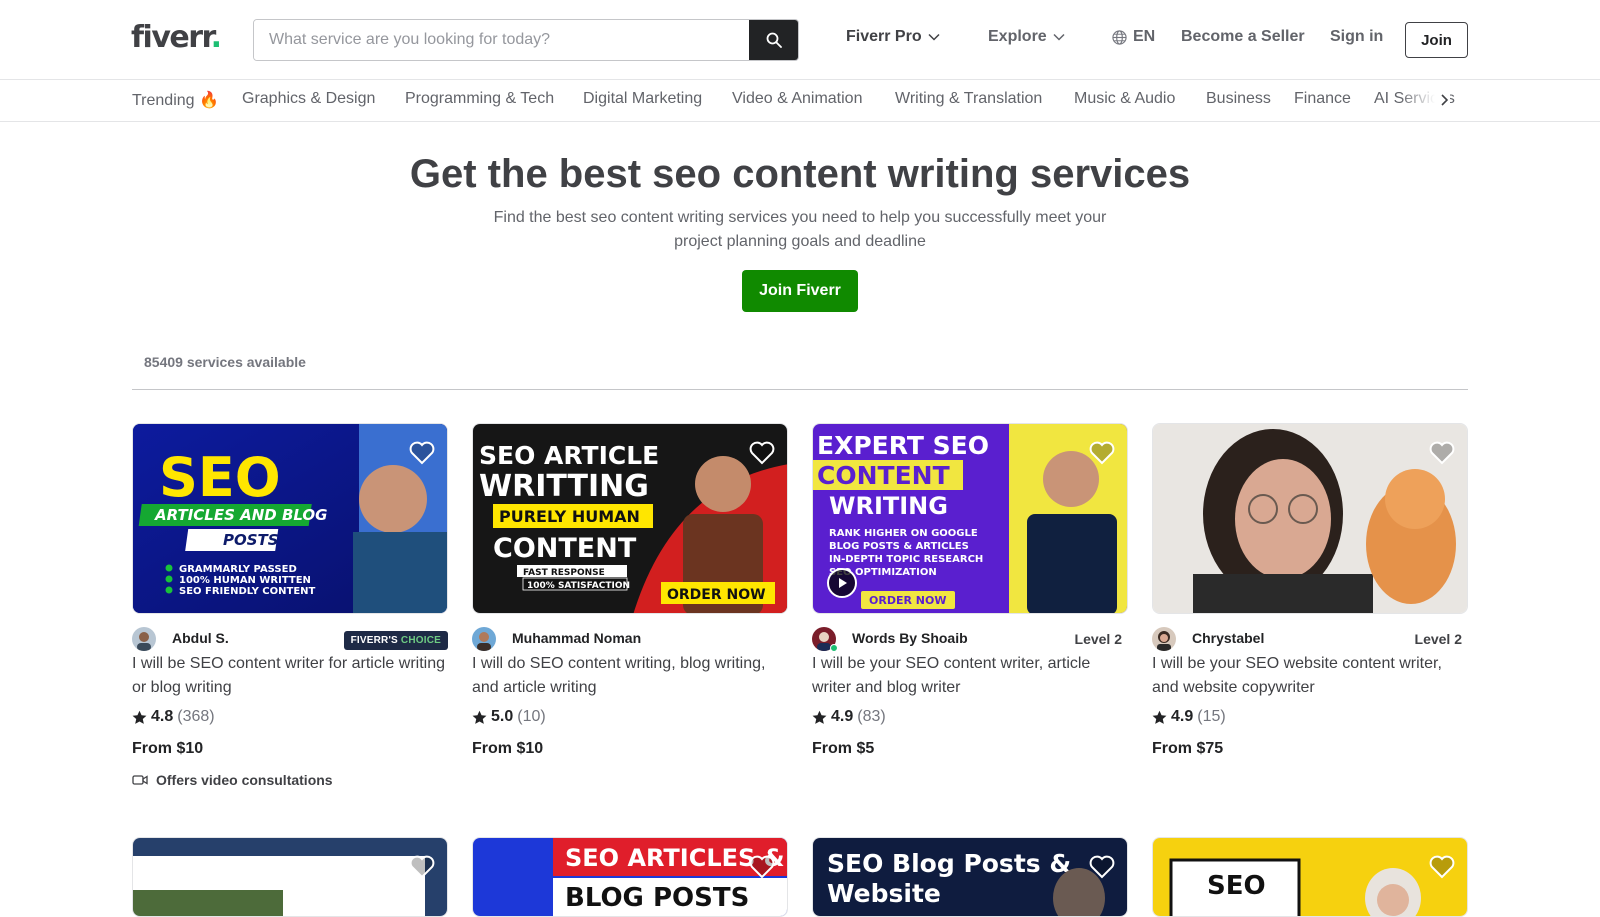 The image size is (1600, 917). I want to click on thumb-text: GRAMMARLY PASSED, so click(238, 569).